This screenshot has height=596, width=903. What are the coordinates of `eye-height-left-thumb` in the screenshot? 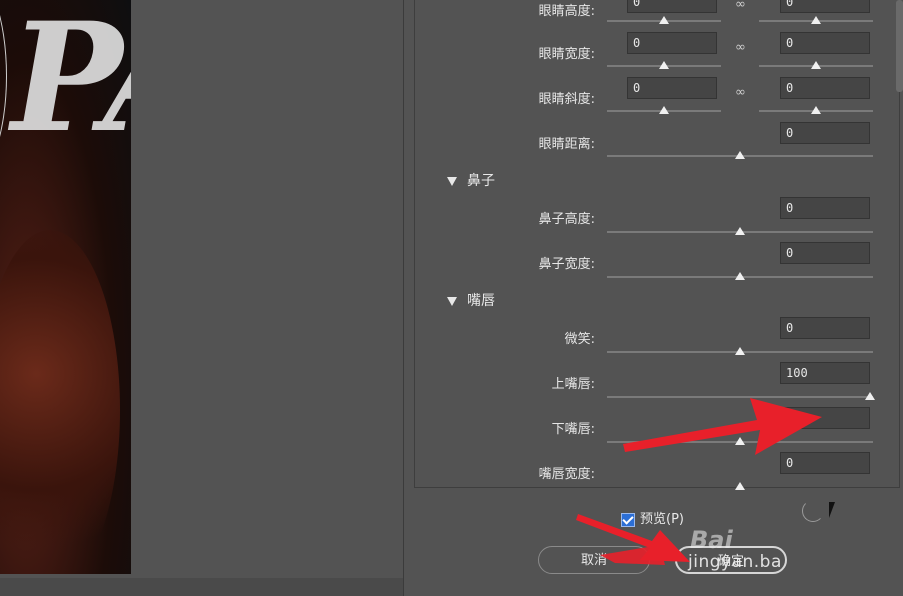 It's located at (664, 20).